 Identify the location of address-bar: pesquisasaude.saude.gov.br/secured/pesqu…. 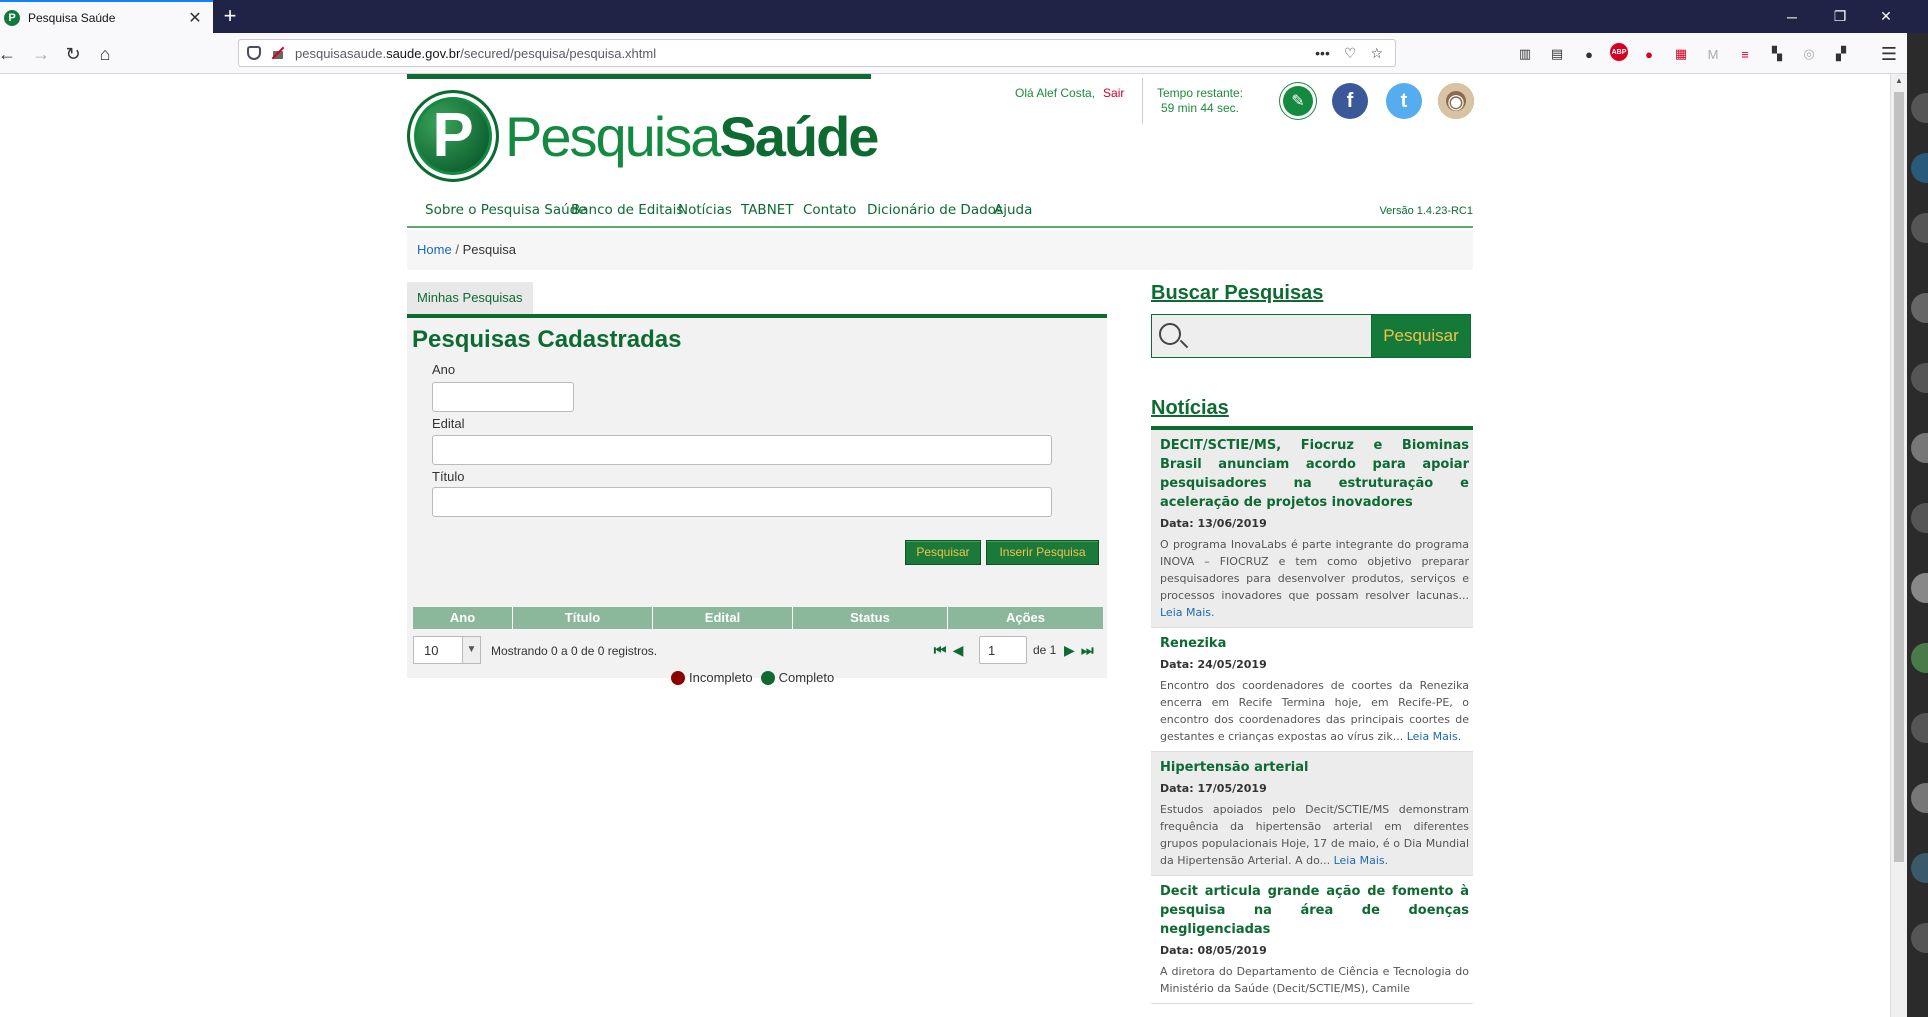
(817, 53).